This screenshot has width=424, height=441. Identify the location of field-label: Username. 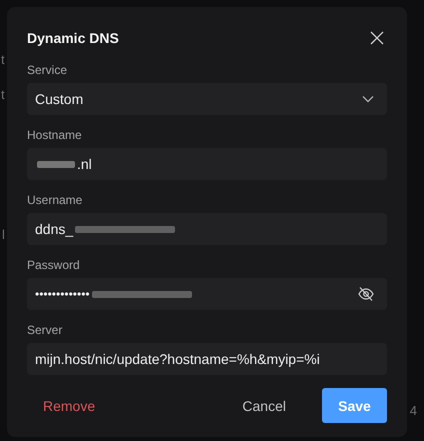
(55, 200).